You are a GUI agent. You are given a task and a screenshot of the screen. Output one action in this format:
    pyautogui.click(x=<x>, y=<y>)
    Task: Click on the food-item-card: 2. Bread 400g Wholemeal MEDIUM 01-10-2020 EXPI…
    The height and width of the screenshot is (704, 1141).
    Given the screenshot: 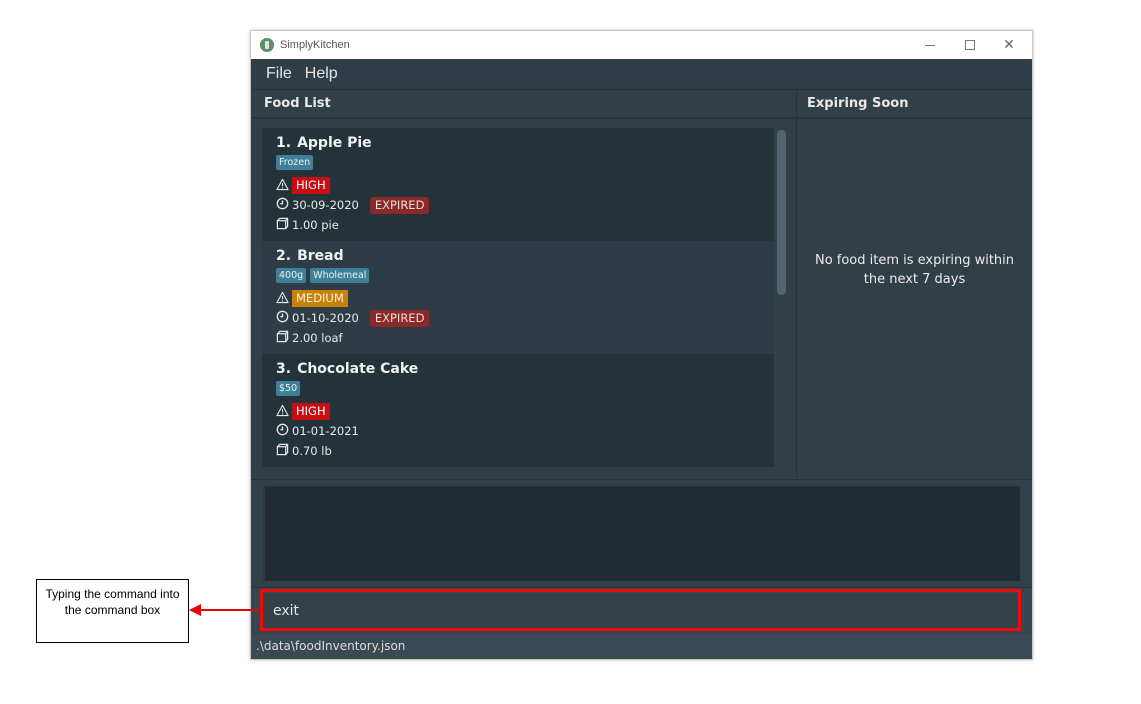 What is the action you would take?
    pyautogui.click(x=518, y=297)
    